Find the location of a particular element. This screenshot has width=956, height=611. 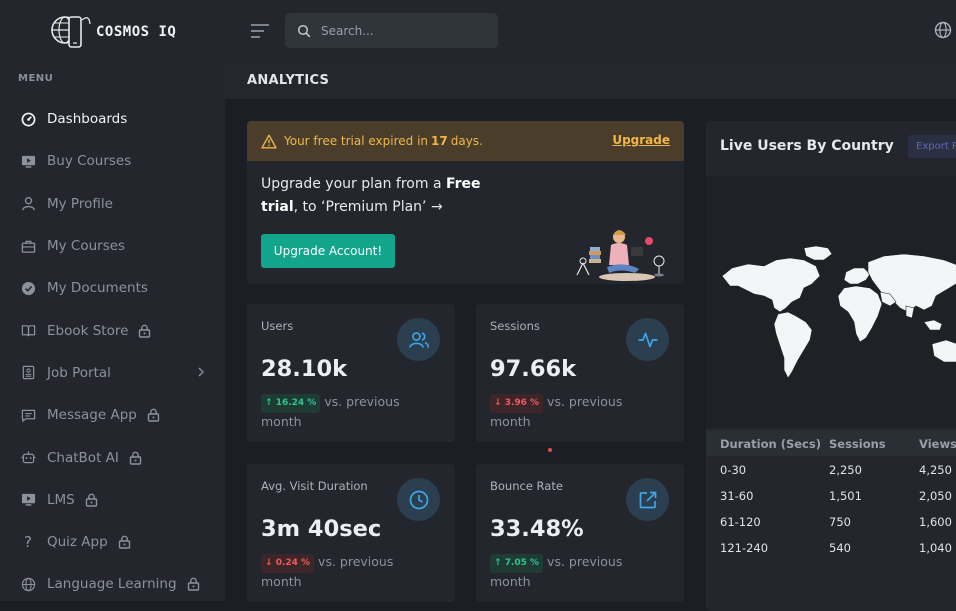

table-cell: 4,250 is located at coordinates (935, 470).